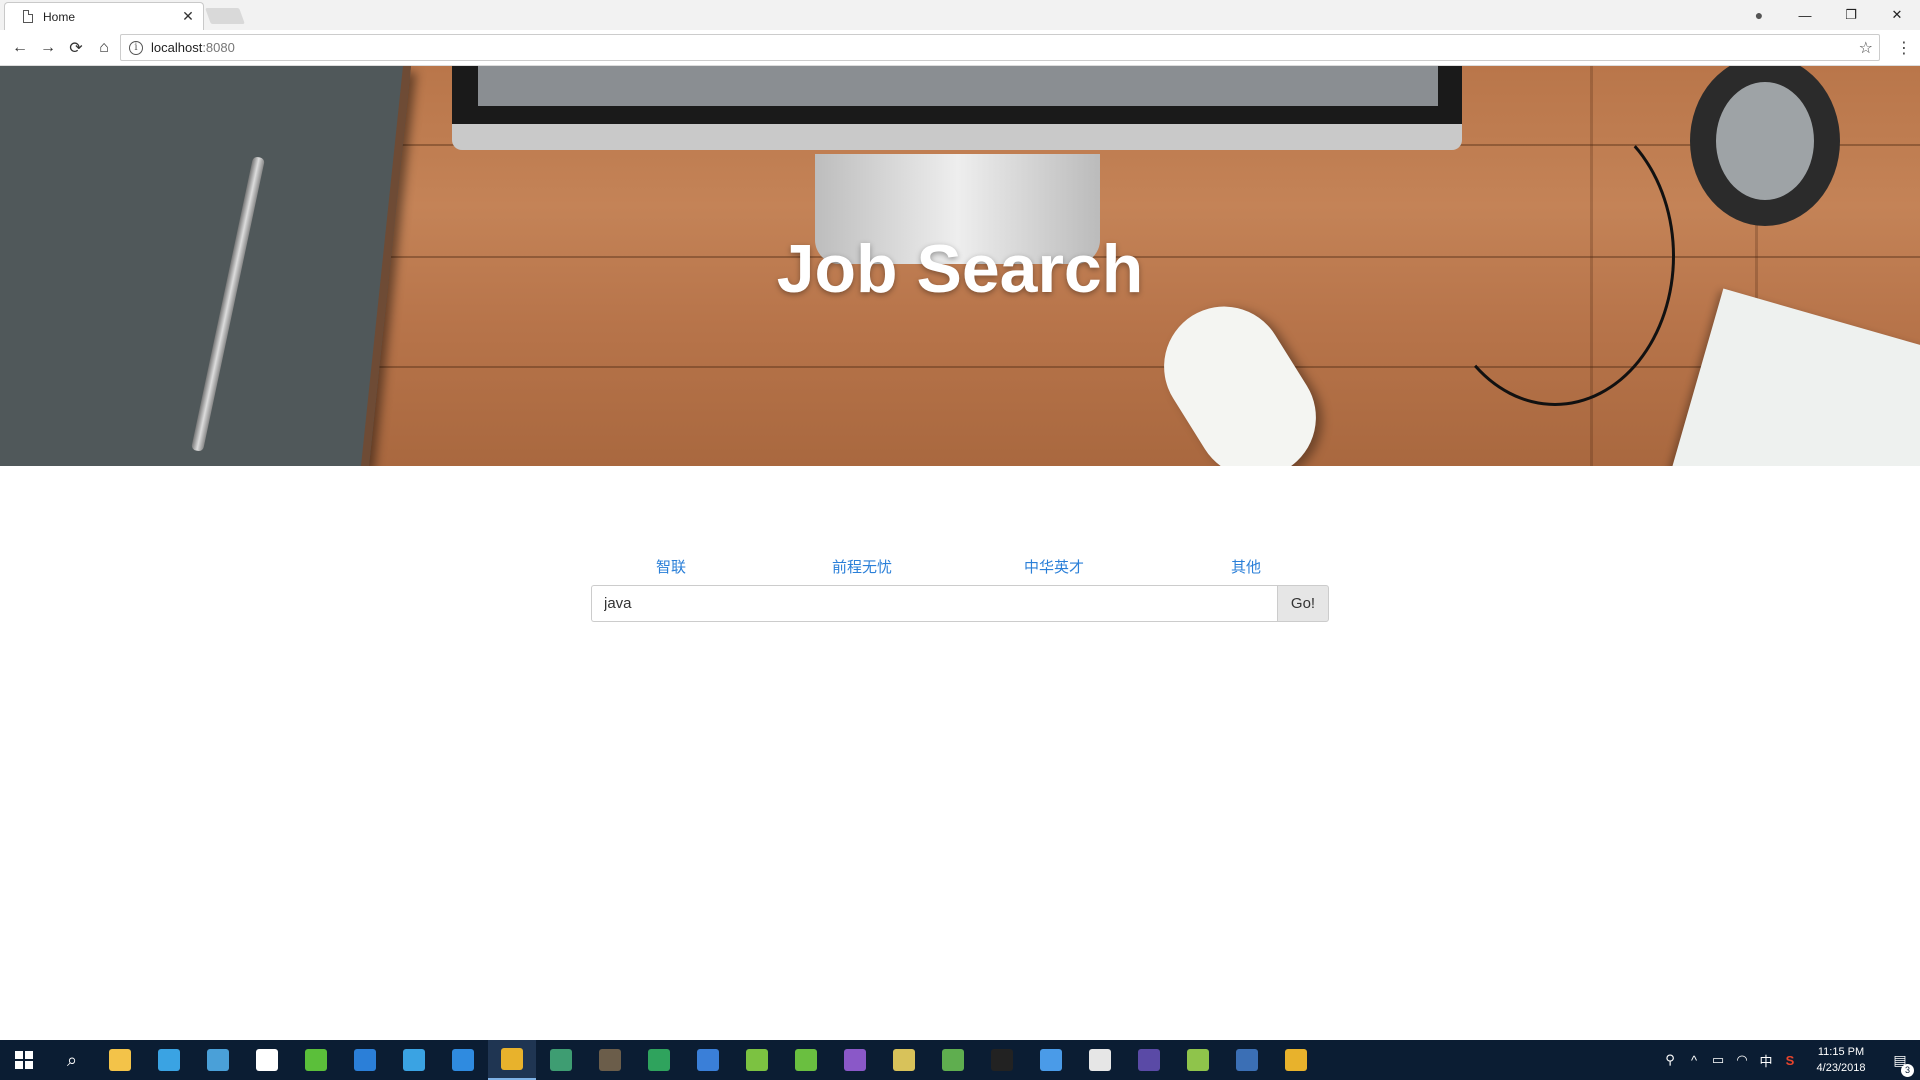 The height and width of the screenshot is (1080, 1920). I want to click on taskbar-app-mysql-workbench, so click(1247, 1060).